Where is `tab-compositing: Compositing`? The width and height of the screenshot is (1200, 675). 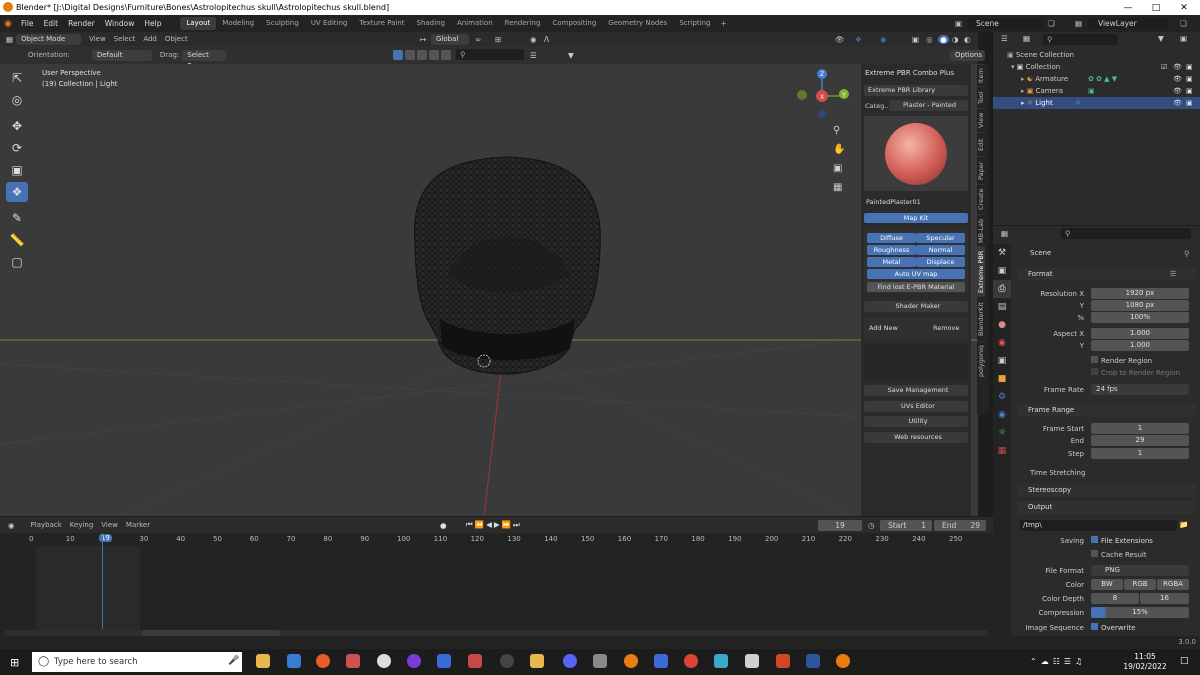
tab-compositing: Compositing is located at coordinates (574, 23).